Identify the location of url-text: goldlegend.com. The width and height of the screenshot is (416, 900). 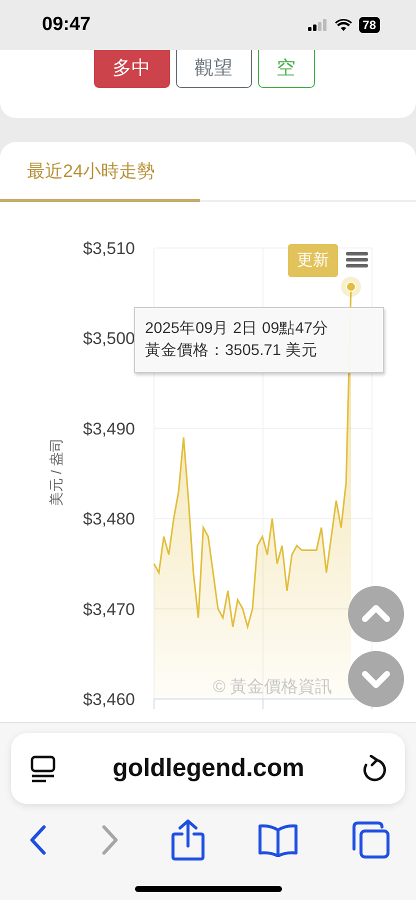
(208, 768).